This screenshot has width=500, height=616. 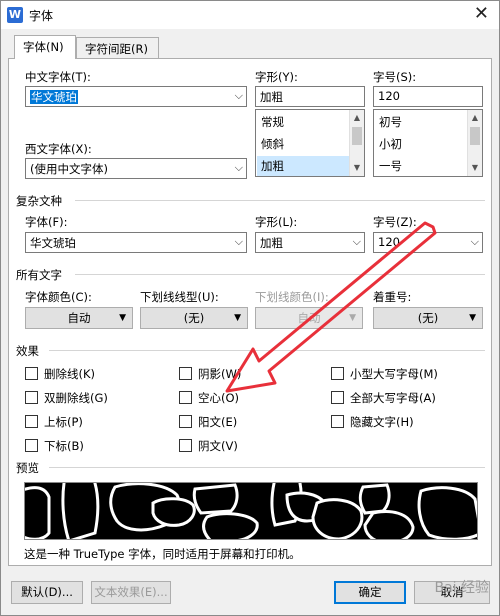 I want to click on arrow-annotation, so click(x=331, y=307).